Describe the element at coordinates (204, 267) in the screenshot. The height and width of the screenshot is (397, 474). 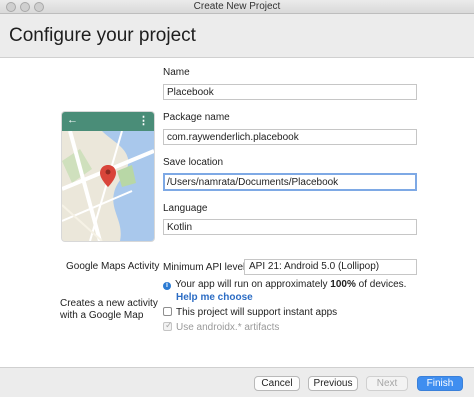
I see `min-api-label: Minimum API level` at that location.